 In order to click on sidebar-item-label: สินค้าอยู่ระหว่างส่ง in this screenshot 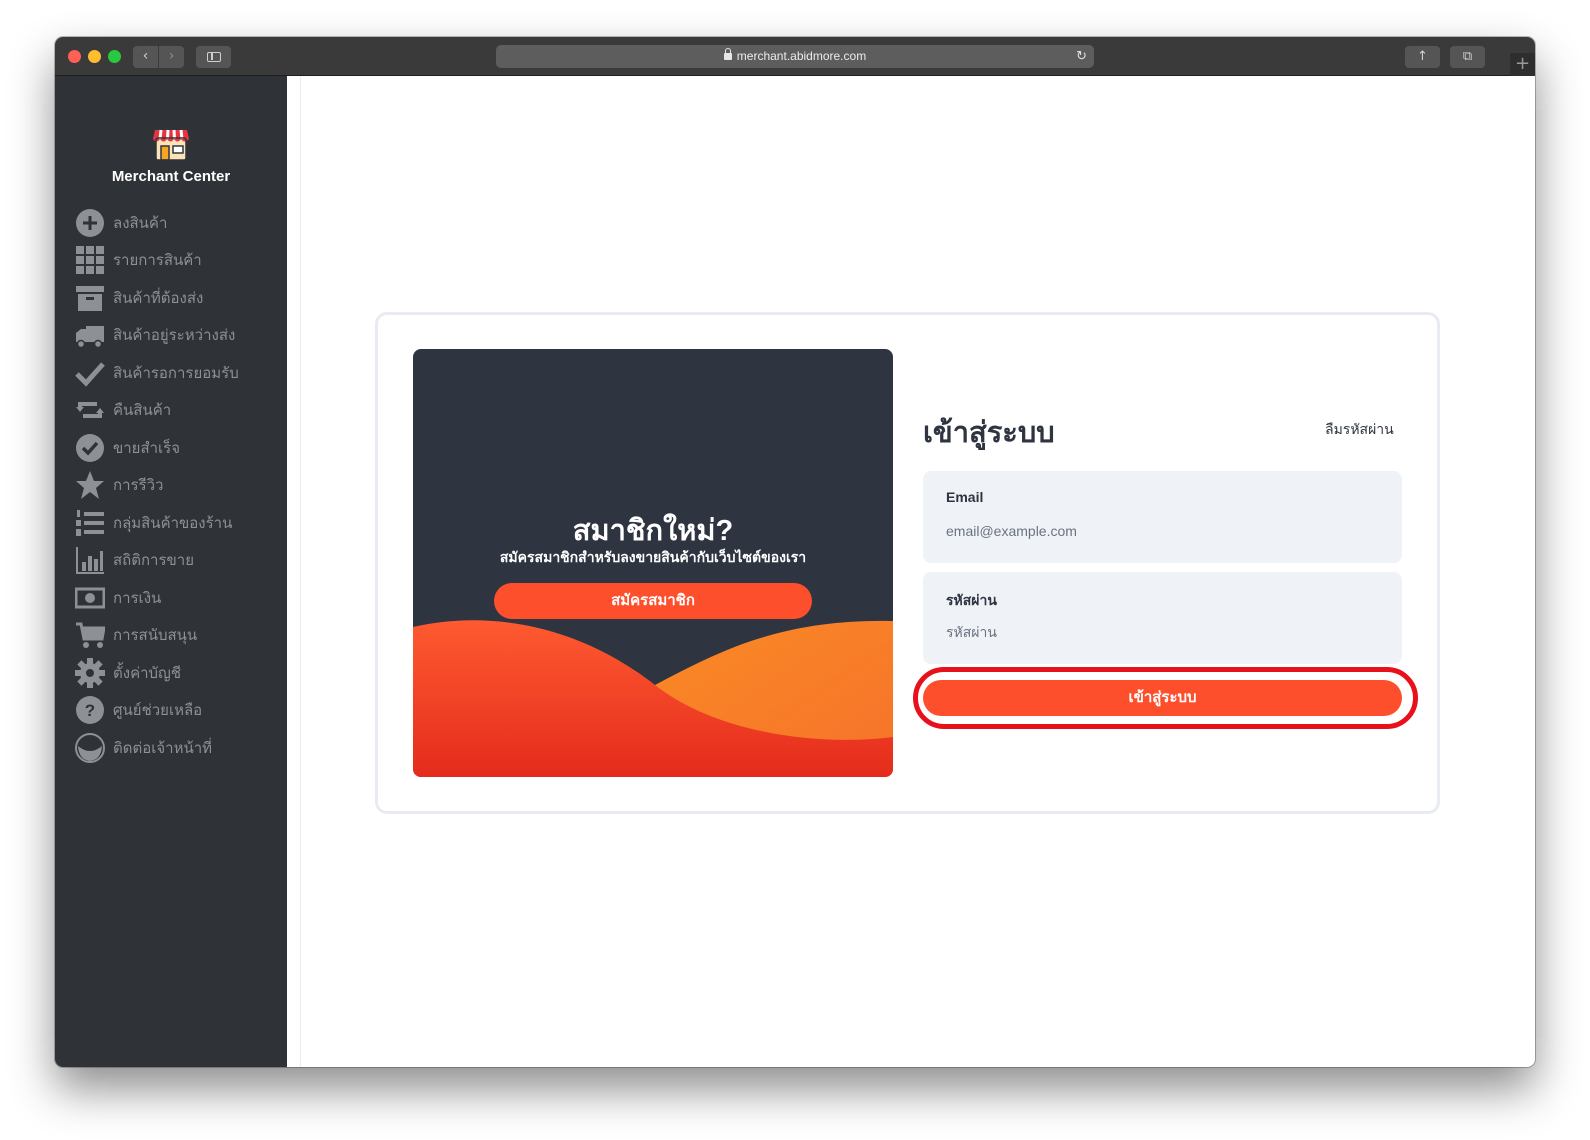, I will do `click(174, 335)`.